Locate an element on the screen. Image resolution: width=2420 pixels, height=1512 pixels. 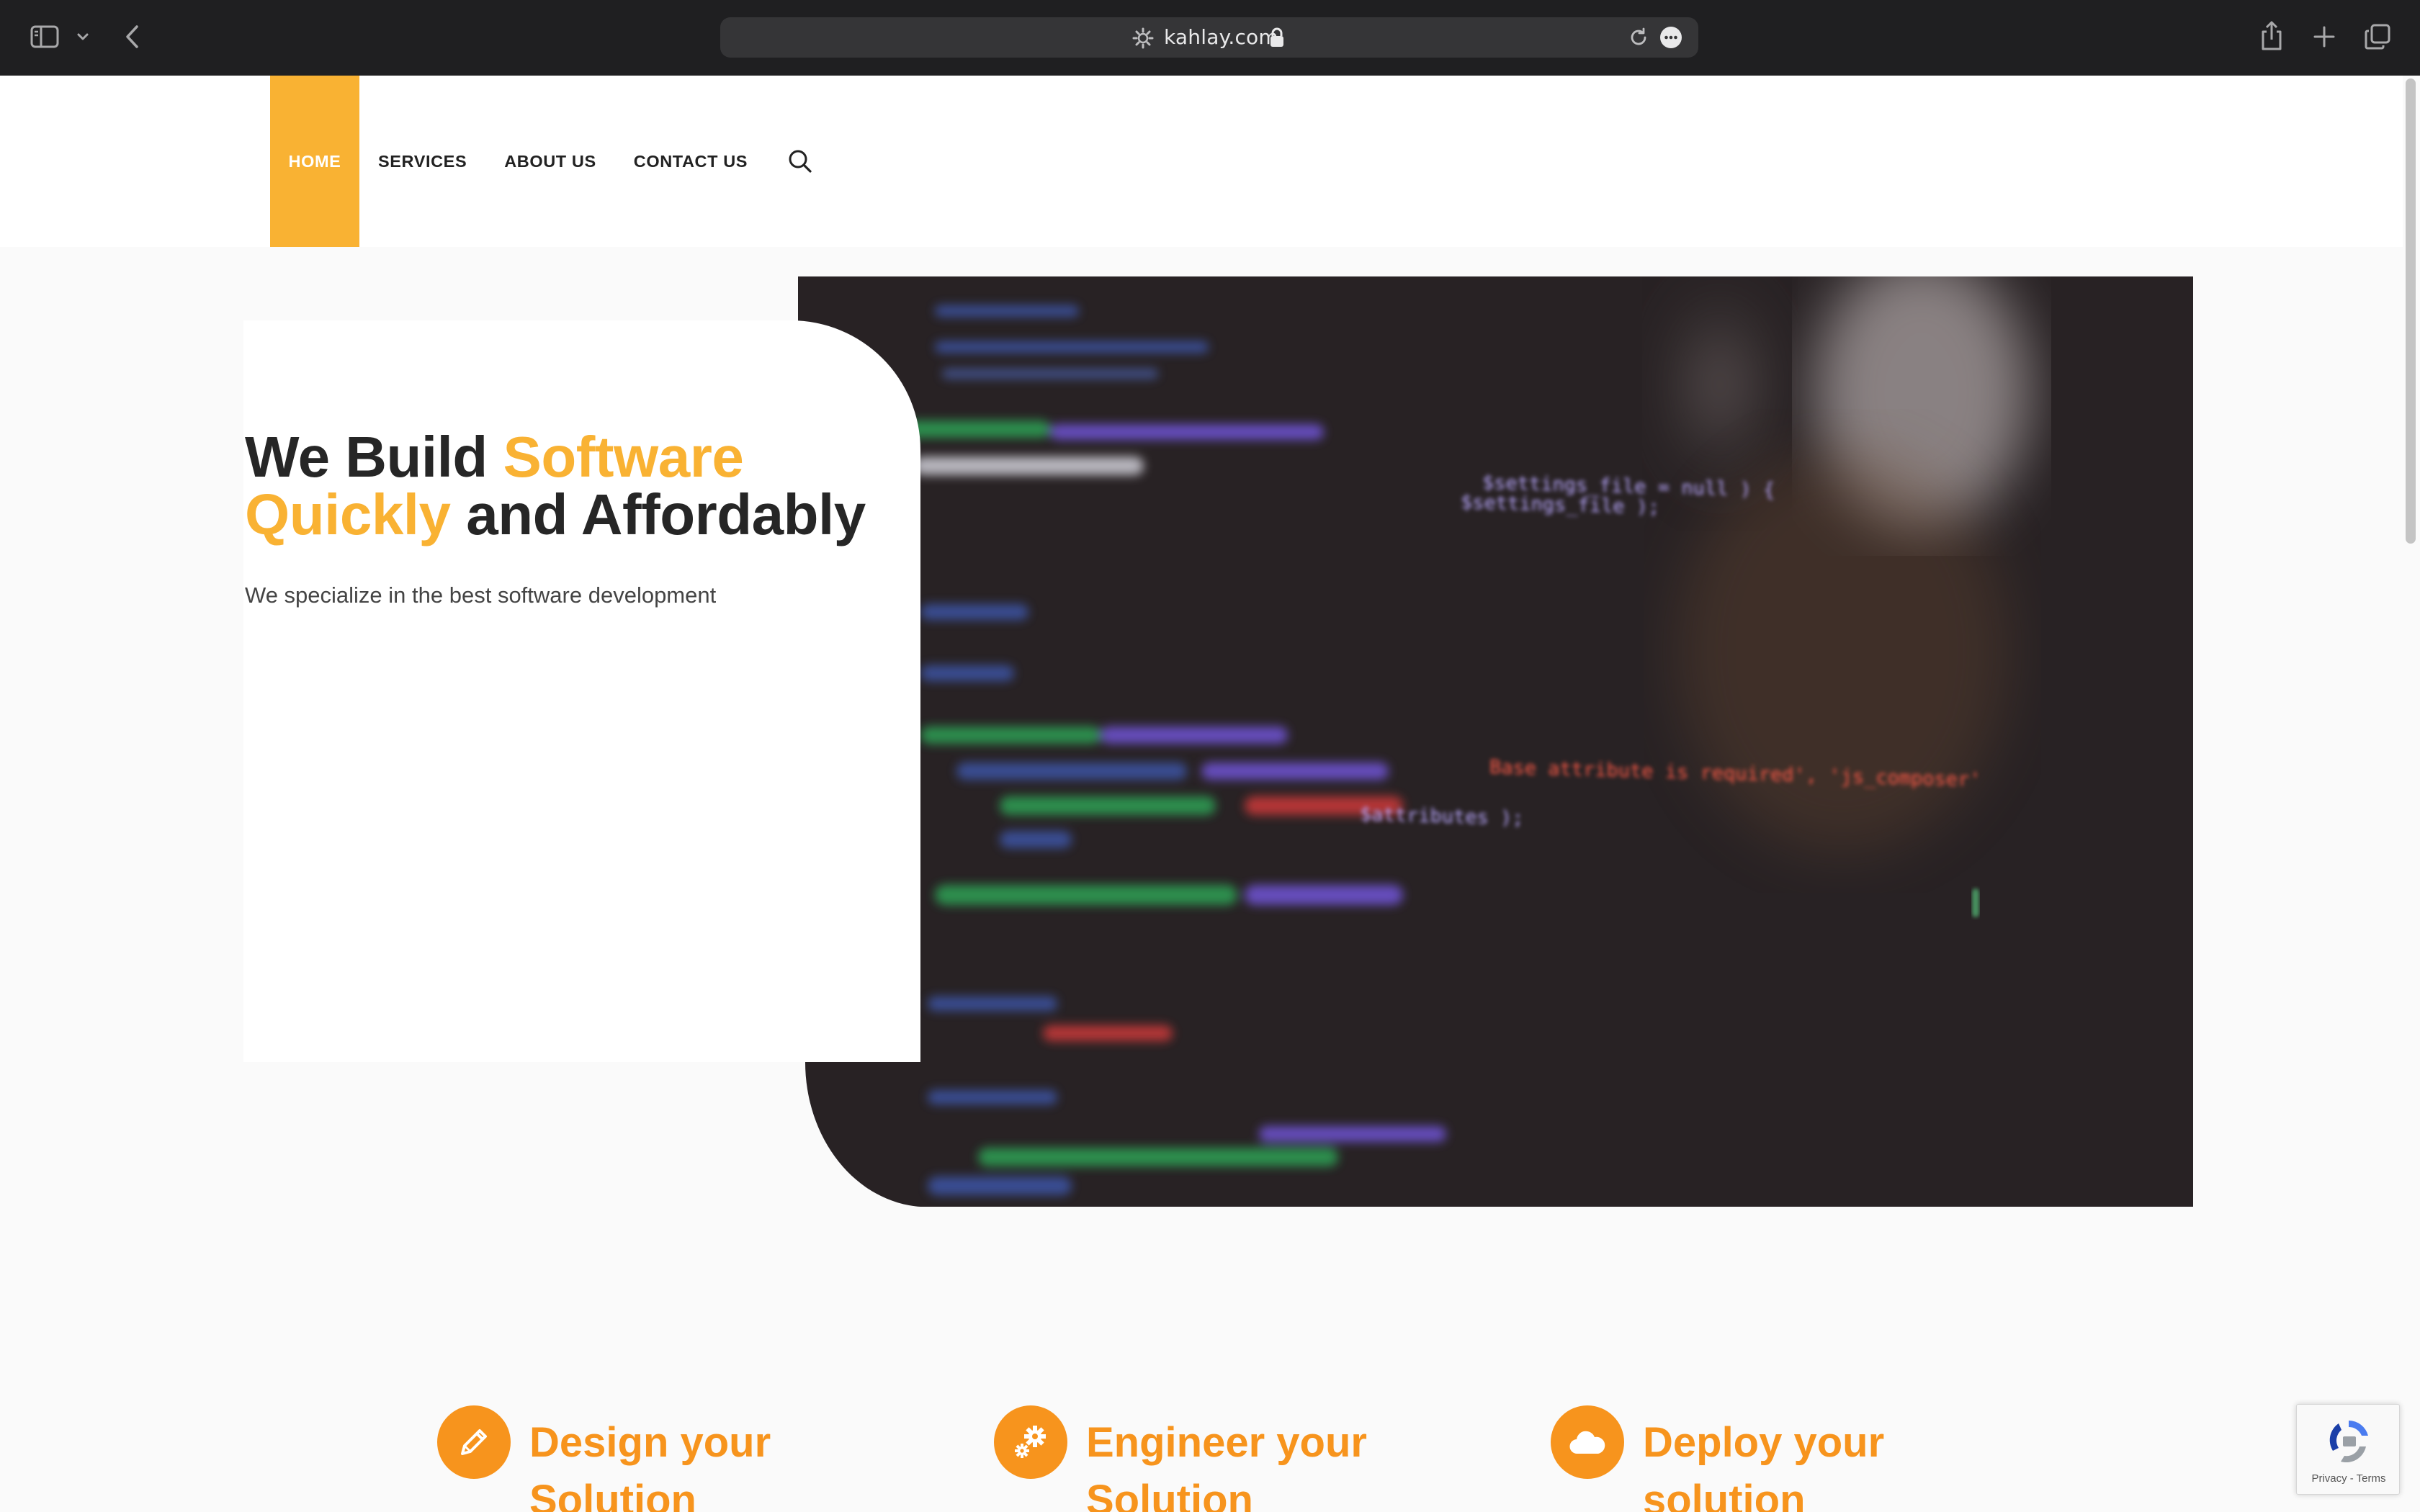
feature-title: Deploy your solution is located at coordinates (1764, 1465).